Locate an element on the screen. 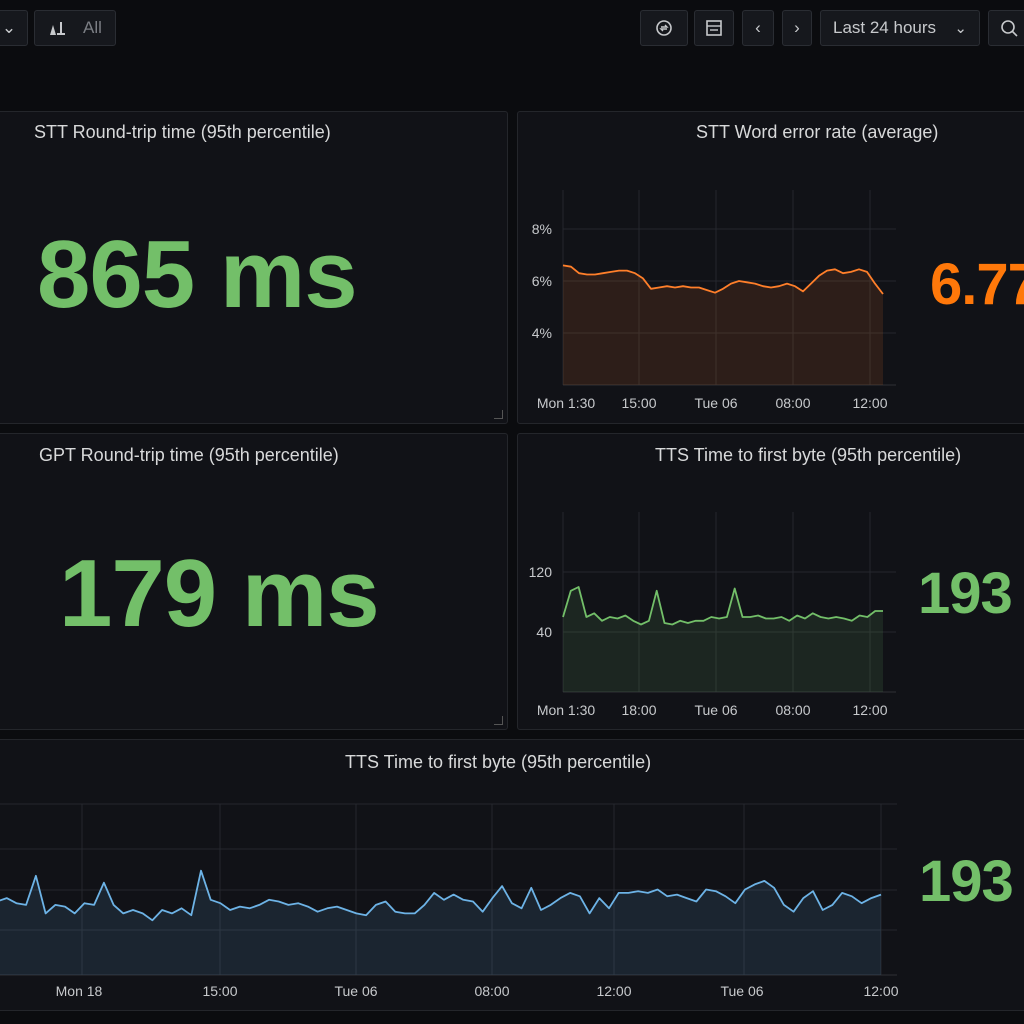 The height and width of the screenshot is (1024, 1024). refresh-button is located at coordinates (664, 28).